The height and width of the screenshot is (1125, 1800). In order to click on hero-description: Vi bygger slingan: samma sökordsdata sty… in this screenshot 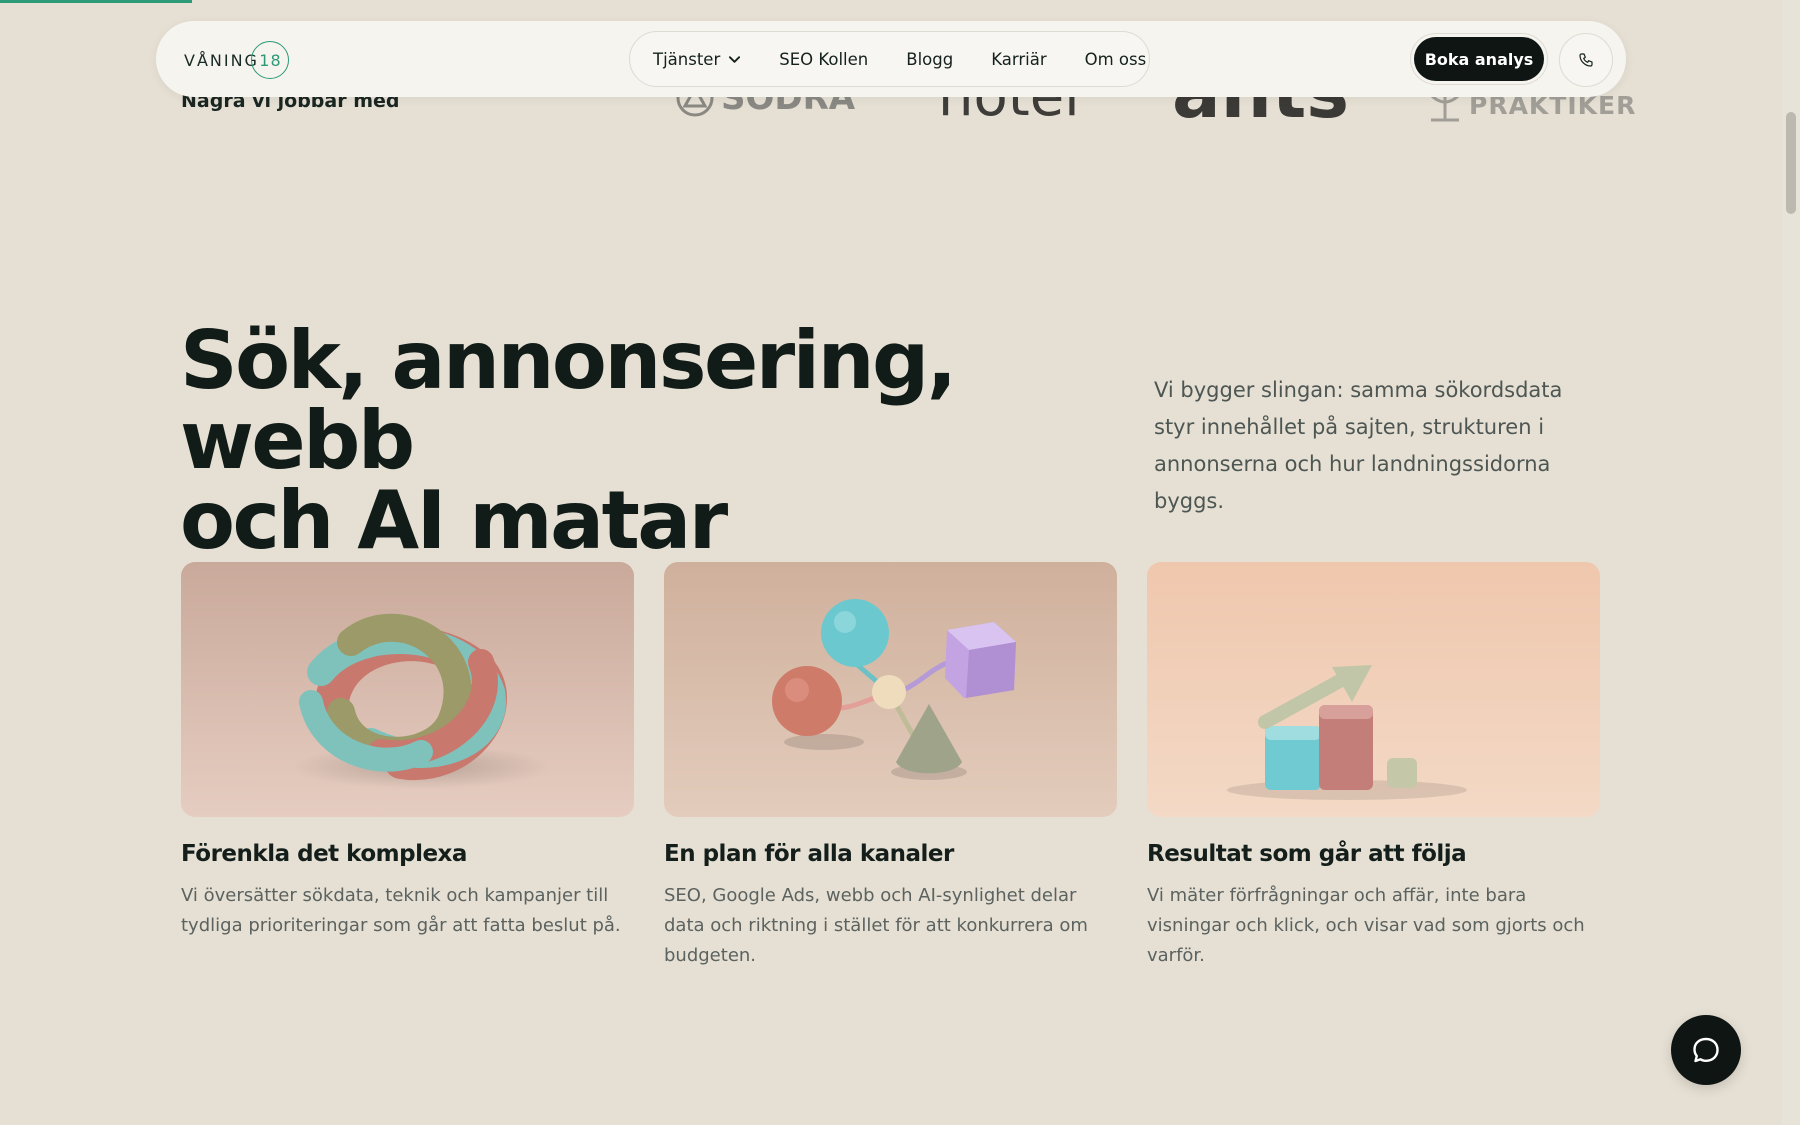, I will do `click(1358, 445)`.